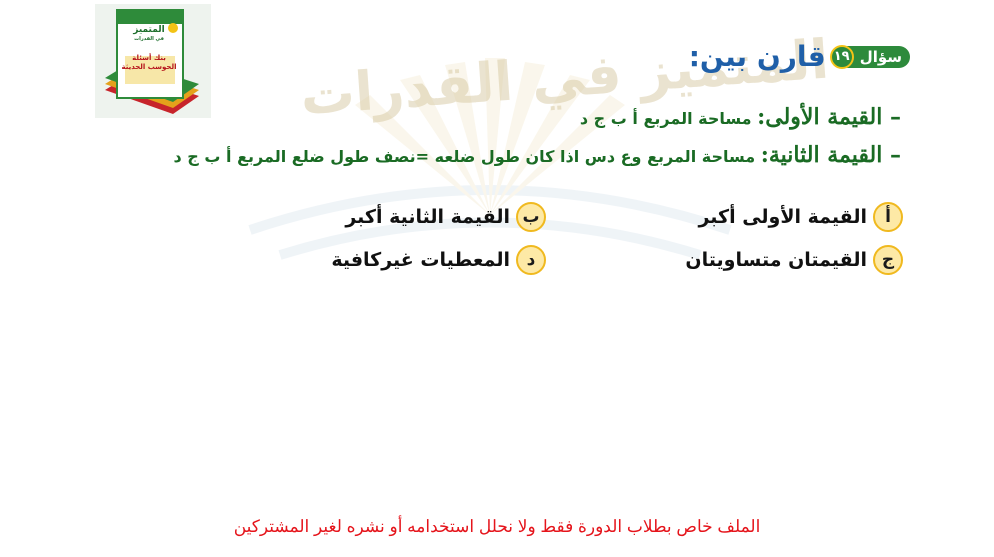  I want to click on option-a: أ القيمة الأولى أكبر, so click(800, 217).